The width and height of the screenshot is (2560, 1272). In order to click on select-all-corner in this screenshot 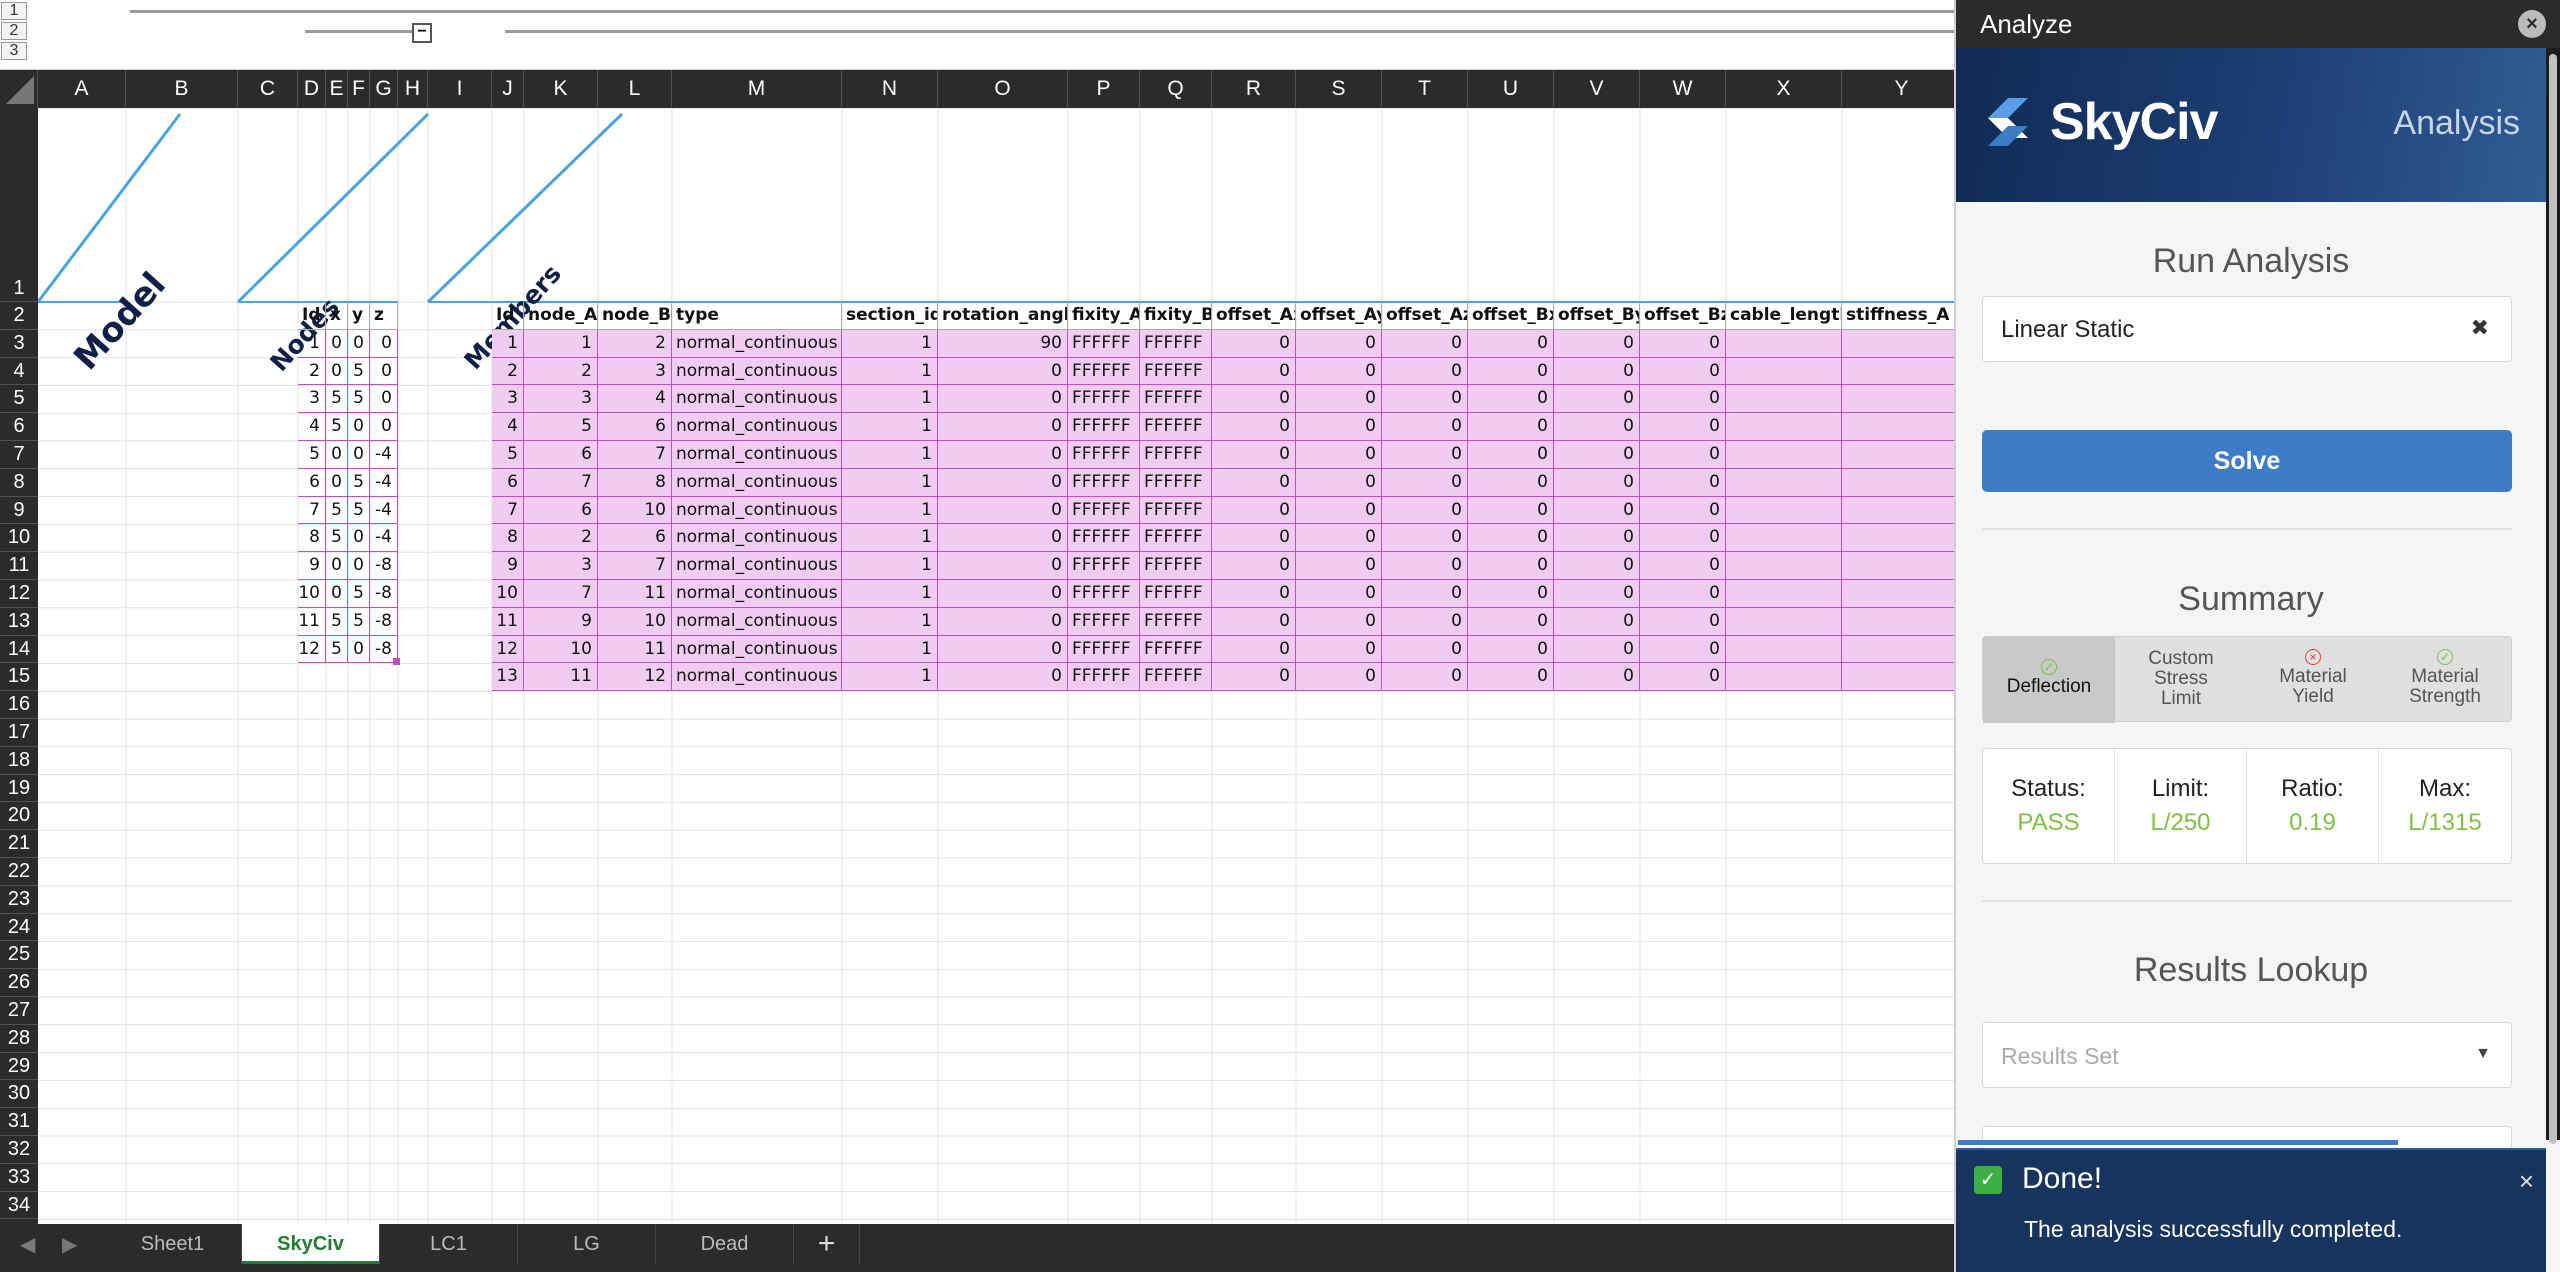, I will do `click(19, 89)`.